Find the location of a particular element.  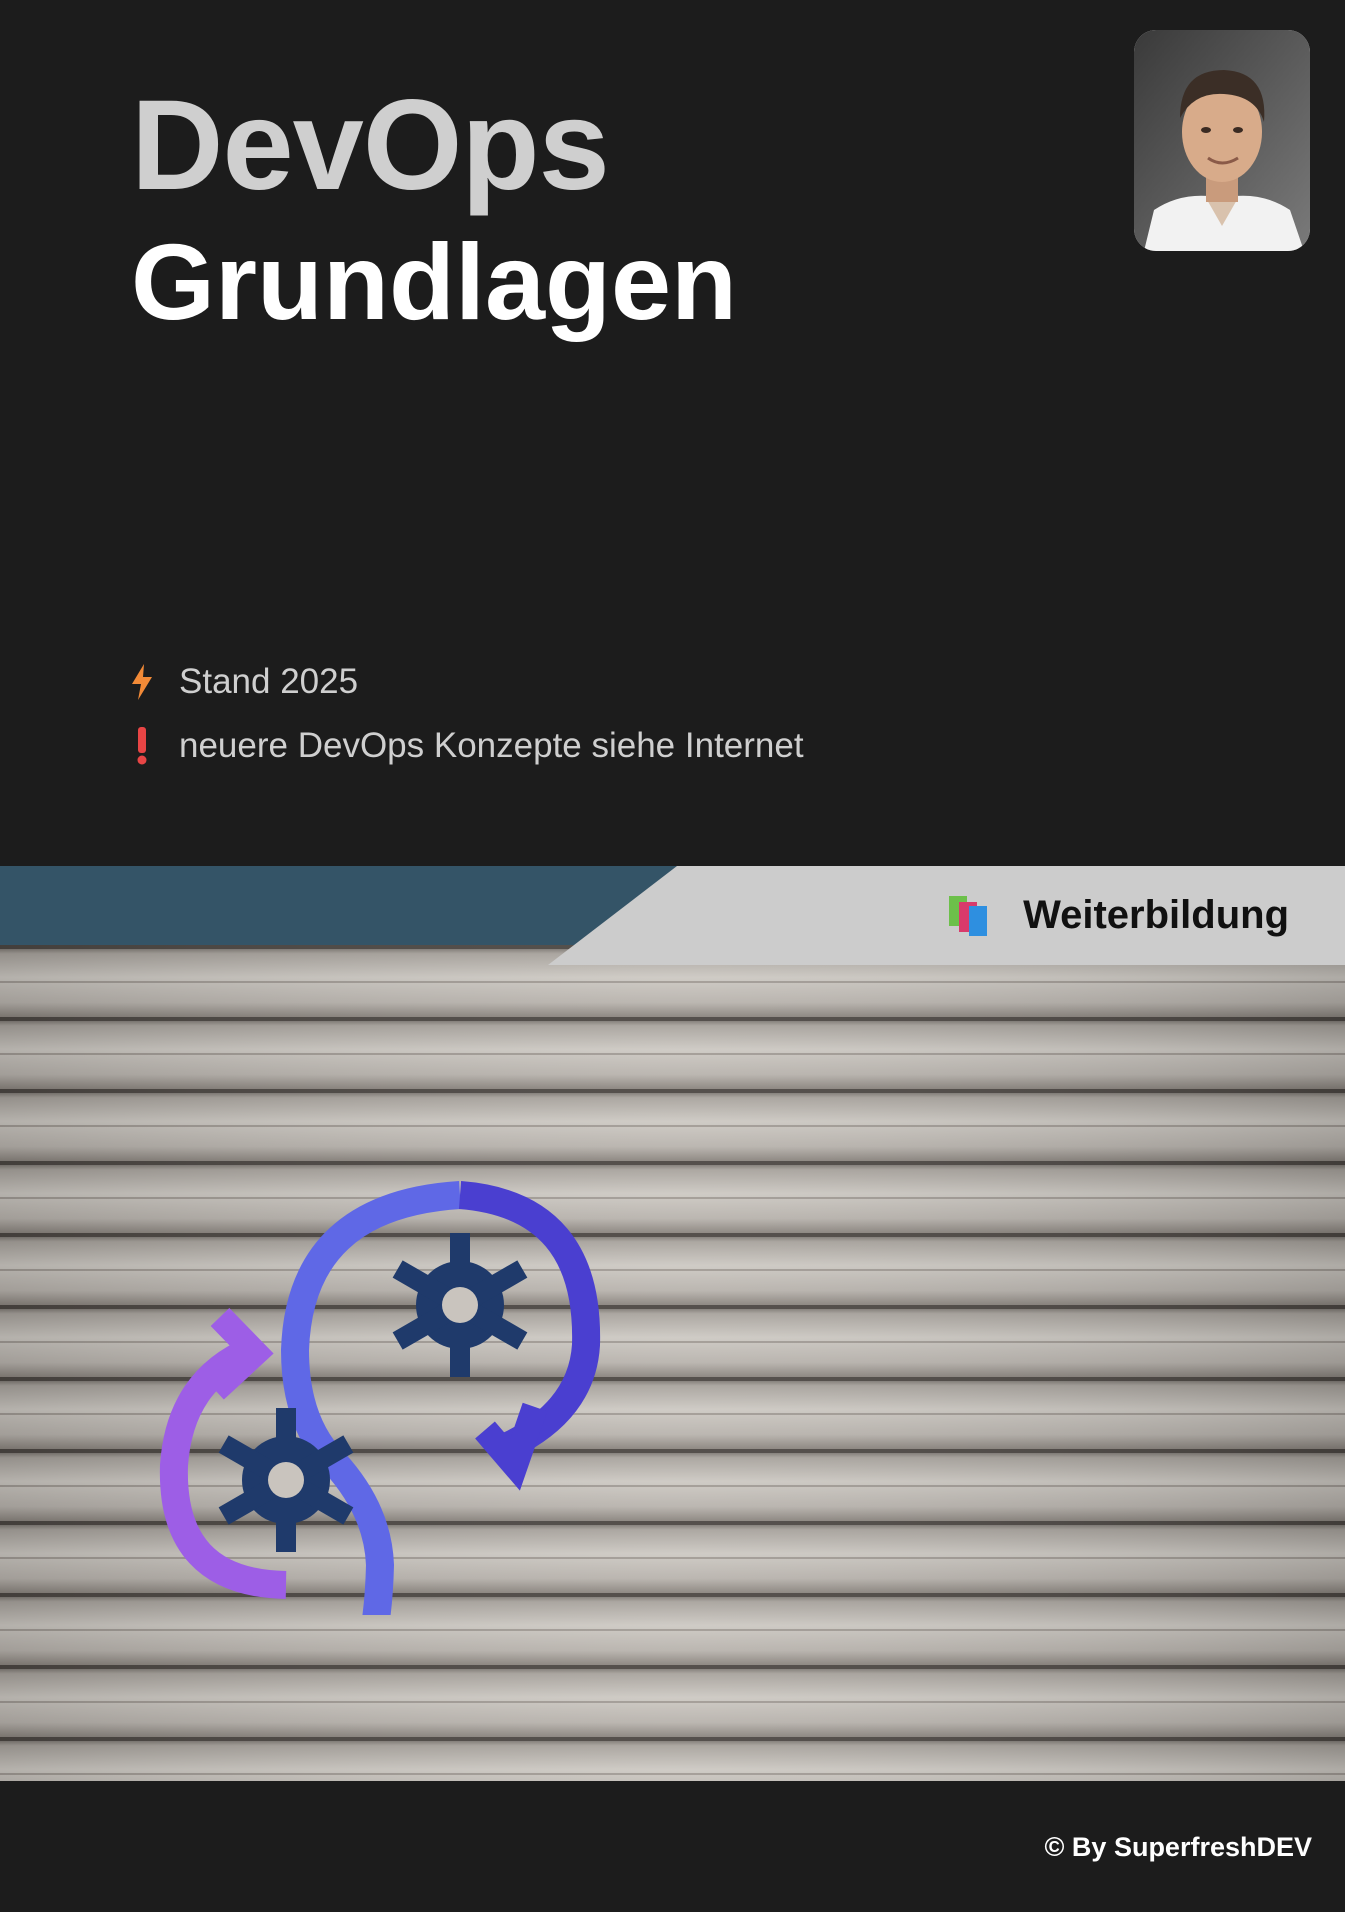

copyright-text: © By SuperfreshDEV is located at coordinates (1178, 1847).